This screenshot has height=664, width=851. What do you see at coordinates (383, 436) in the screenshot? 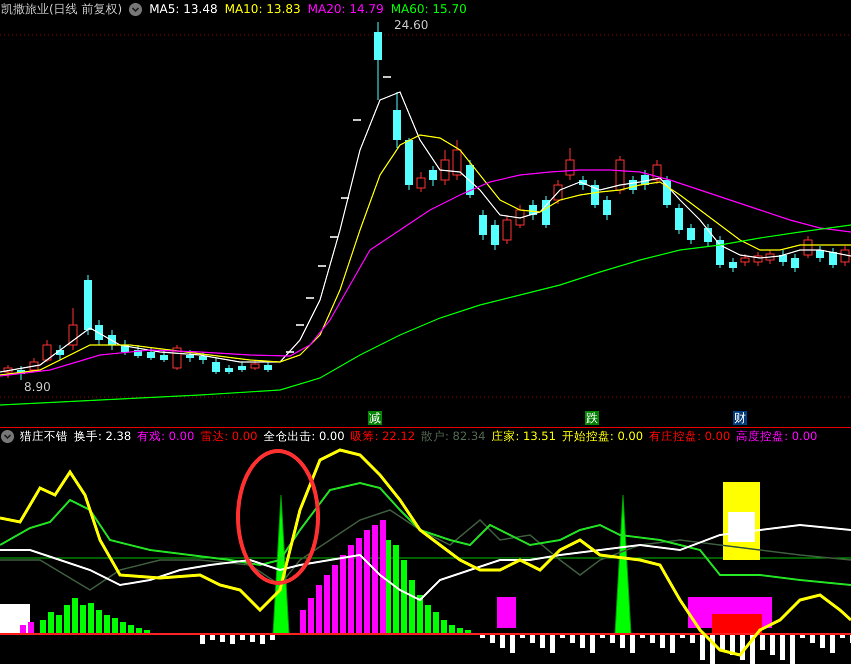
I see `indicator-value: 吸筹: 22.12` at bounding box center [383, 436].